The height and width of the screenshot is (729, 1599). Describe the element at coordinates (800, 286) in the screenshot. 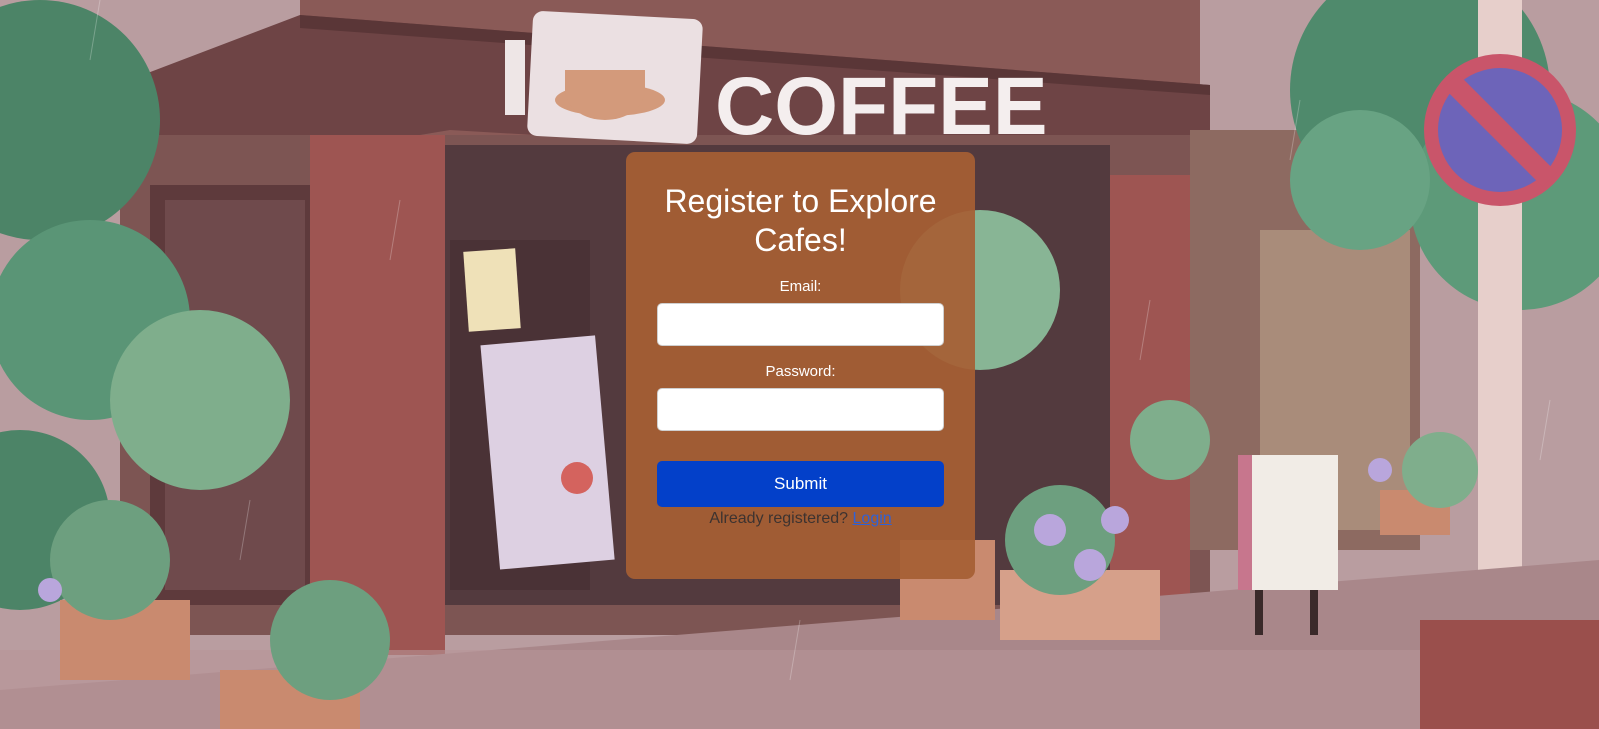

I see `email-label: Email:` at that location.